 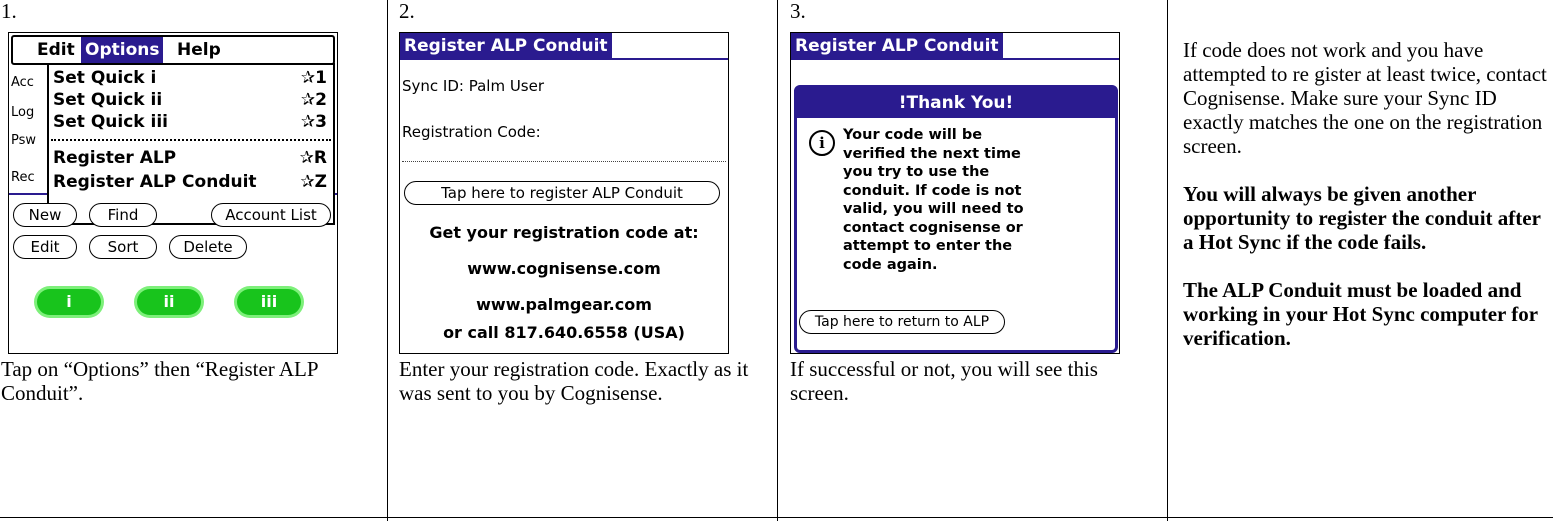 What do you see at coordinates (23, 177) in the screenshot?
I see `field-label: Rec` at bounding box center [23, 177].